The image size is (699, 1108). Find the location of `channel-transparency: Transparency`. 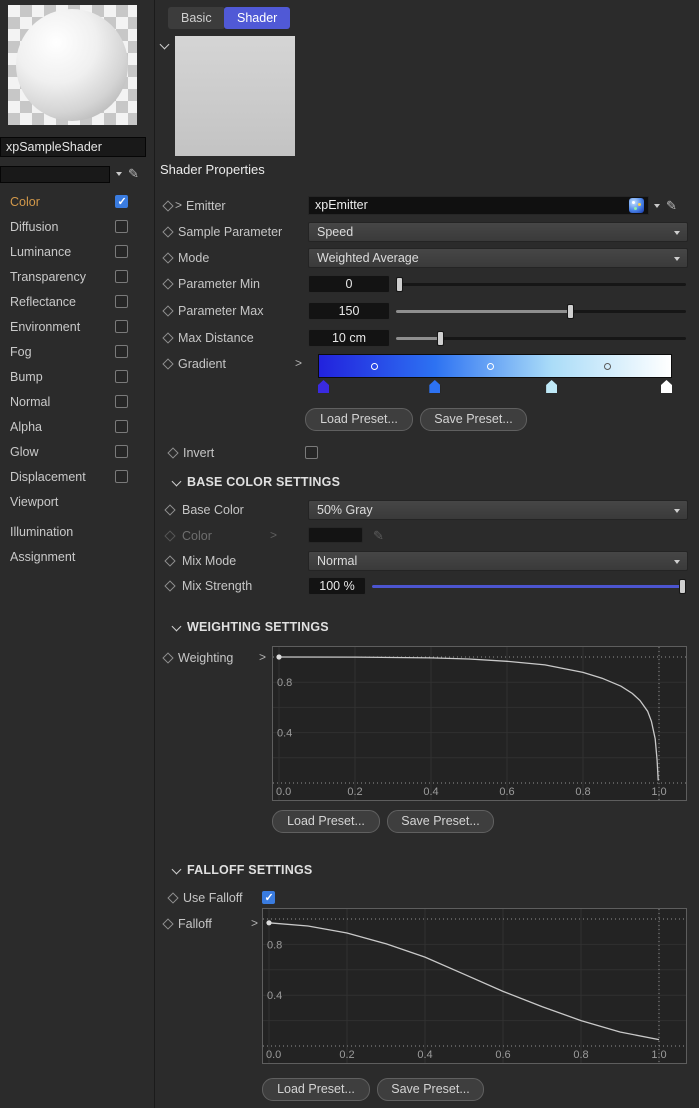

channel-transparency: Transparency is located at coordinates (77, 278).